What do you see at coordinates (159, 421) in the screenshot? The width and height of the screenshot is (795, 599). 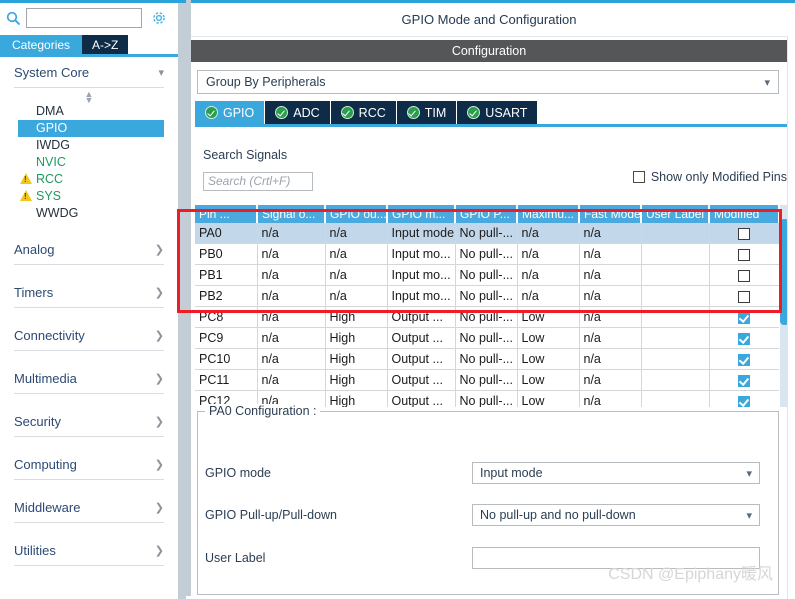 I see `chevron-right-icon: ❯` at bounding box center [159, 421].